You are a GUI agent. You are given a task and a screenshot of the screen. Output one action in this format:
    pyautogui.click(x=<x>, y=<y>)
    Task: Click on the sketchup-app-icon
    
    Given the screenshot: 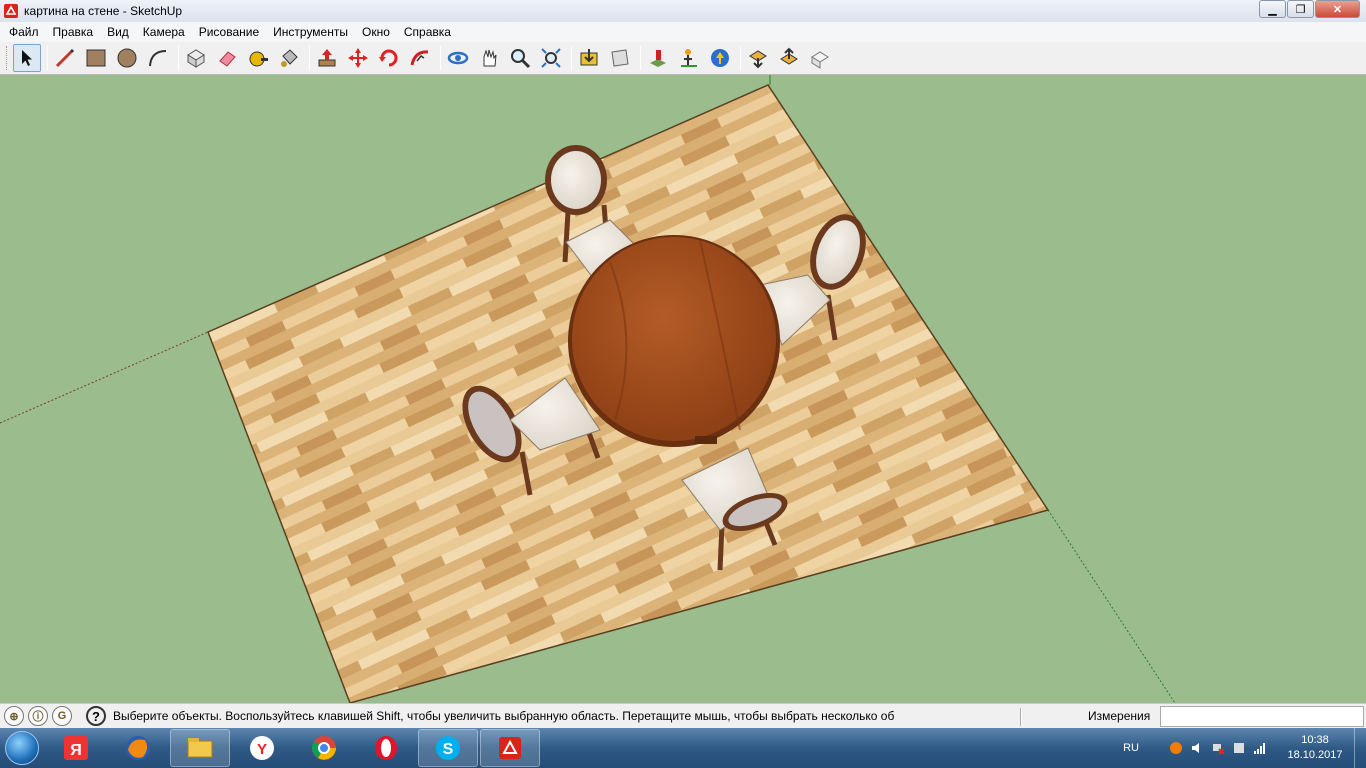 What is the action you would take?
    pyautogui.click(x=11, y=11)
    